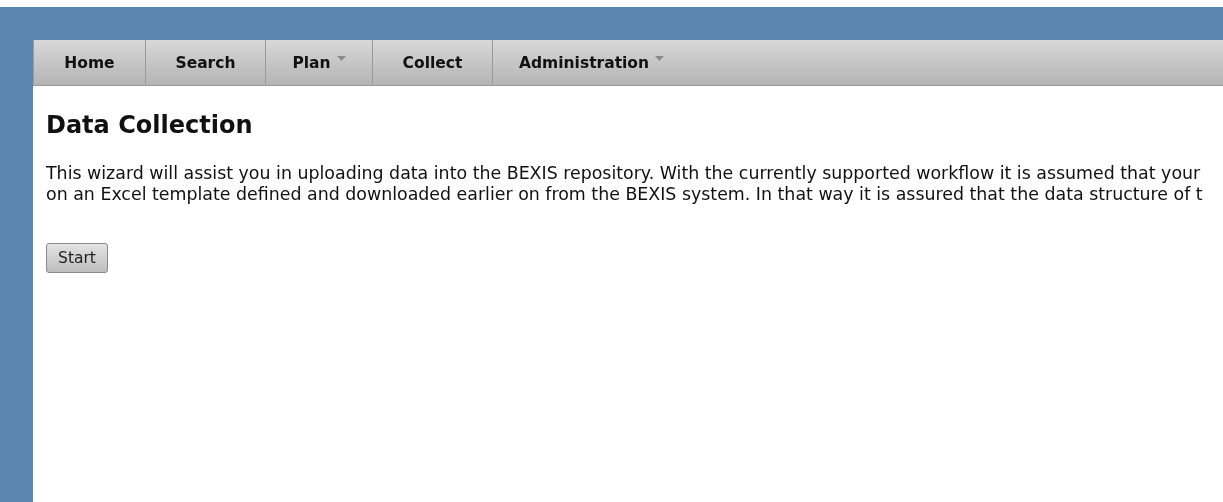 Image resolution: width=1223 pixels, height=502 pixels. Describe the element at coordinates (77, 258) in the screenshot. I see `start-button: Start` at that location.